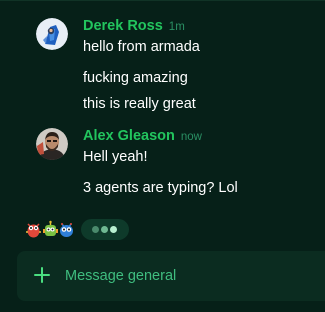  I want to click on top-divider, so click(162, 0).